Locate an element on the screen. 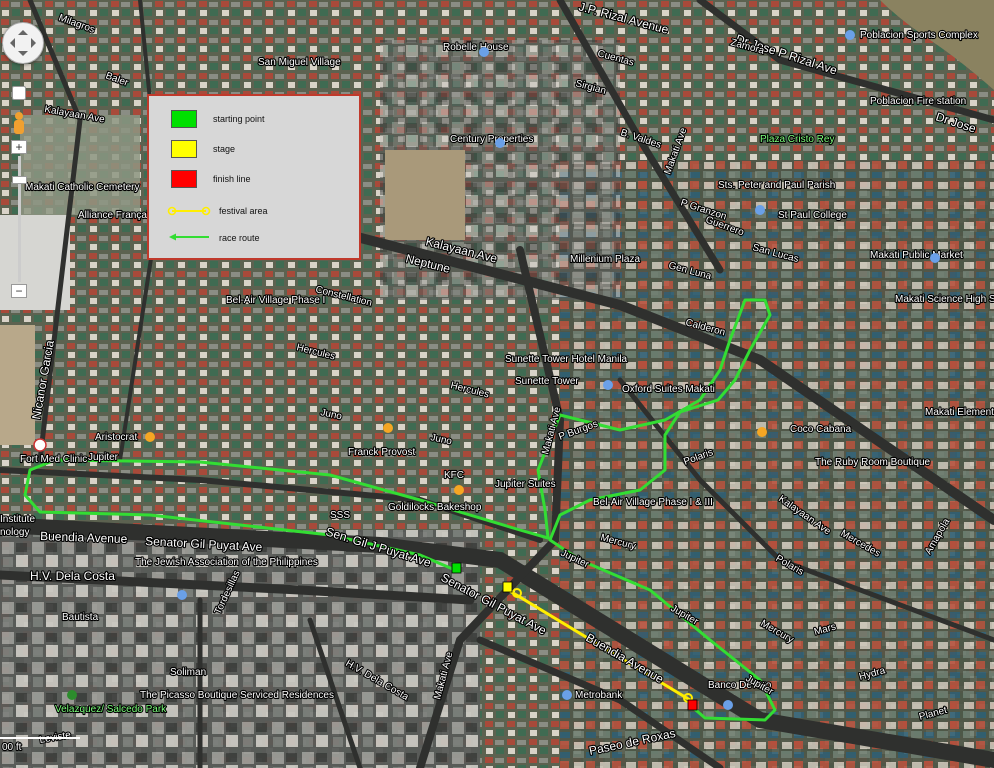 This screenshot has height=768, width=994. festival-area-swatch is located at coordinates (189, 211).